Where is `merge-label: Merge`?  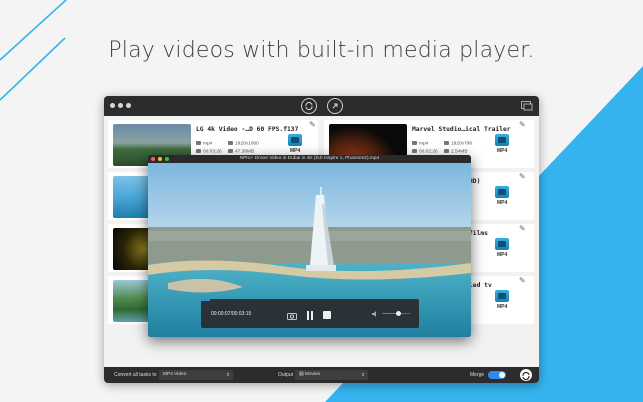
merge-label: Merge is located at coordinates (477, 375).